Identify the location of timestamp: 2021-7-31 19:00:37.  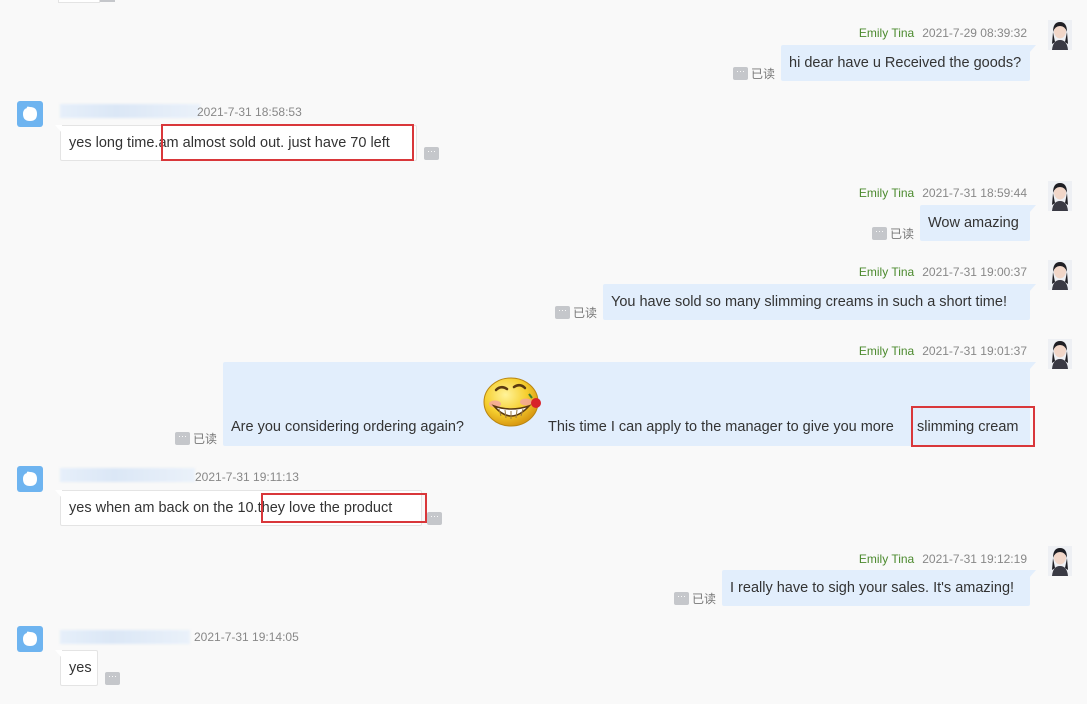
(974, 272).